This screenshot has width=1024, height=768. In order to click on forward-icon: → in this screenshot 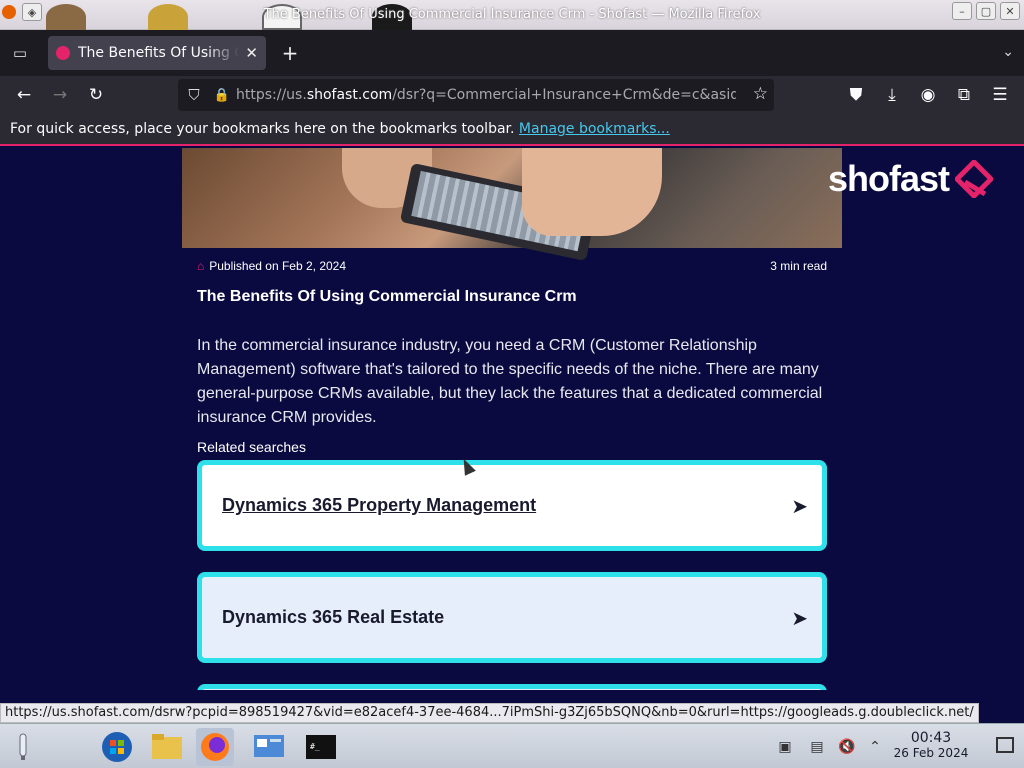, I will do `click(60, 95)`.